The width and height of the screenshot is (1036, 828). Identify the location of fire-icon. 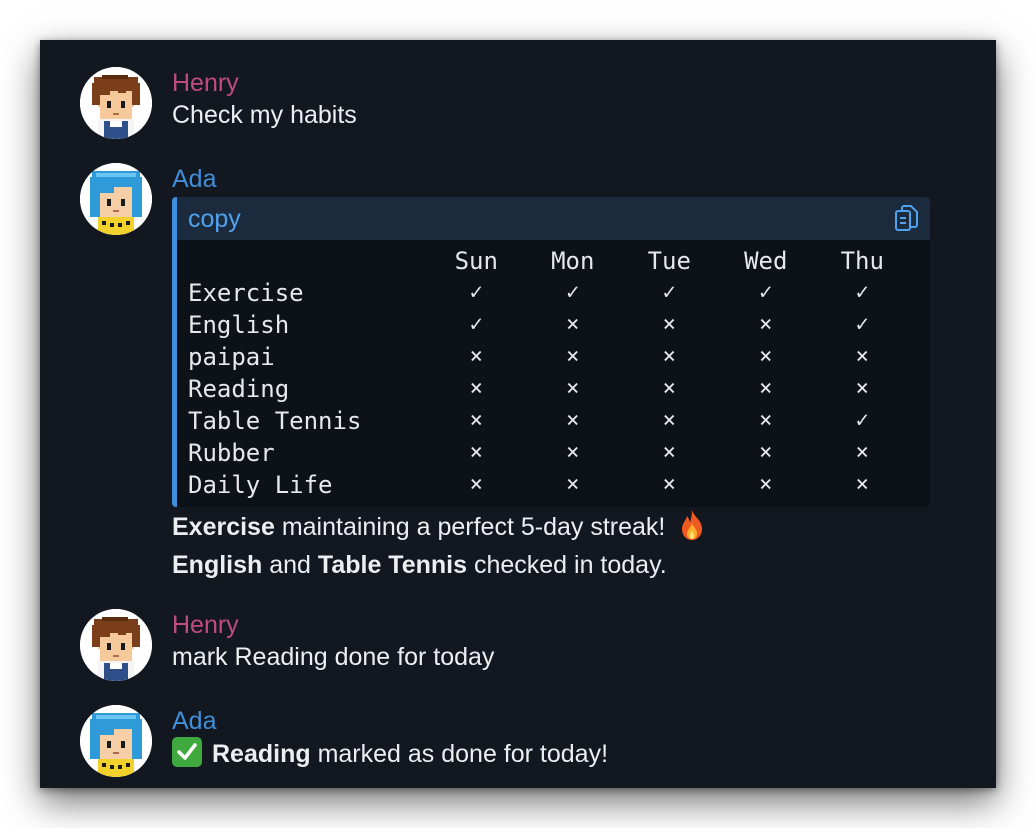
(692, 529).